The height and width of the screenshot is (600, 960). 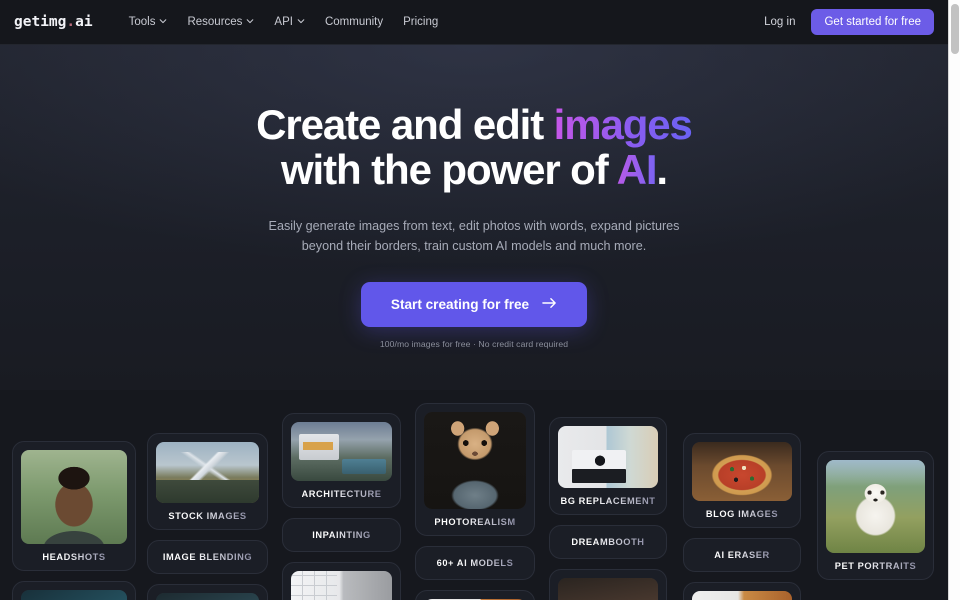 What do you see at coordinates (955, 29) in the screenshot?
I see `scrollbar-thumb` at bounding box center [955, 29].